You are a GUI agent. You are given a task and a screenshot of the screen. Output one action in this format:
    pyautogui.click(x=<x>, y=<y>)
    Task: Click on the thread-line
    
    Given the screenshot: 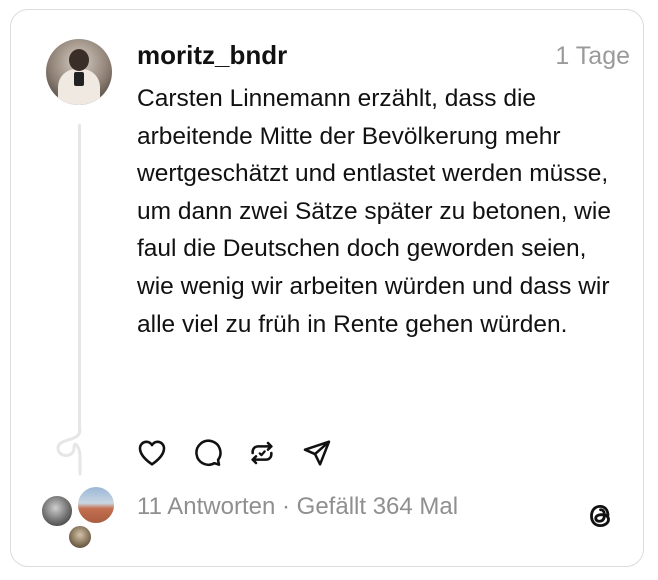 What is the action you would take?
    pyautogui.click(x=79, y=279)
    